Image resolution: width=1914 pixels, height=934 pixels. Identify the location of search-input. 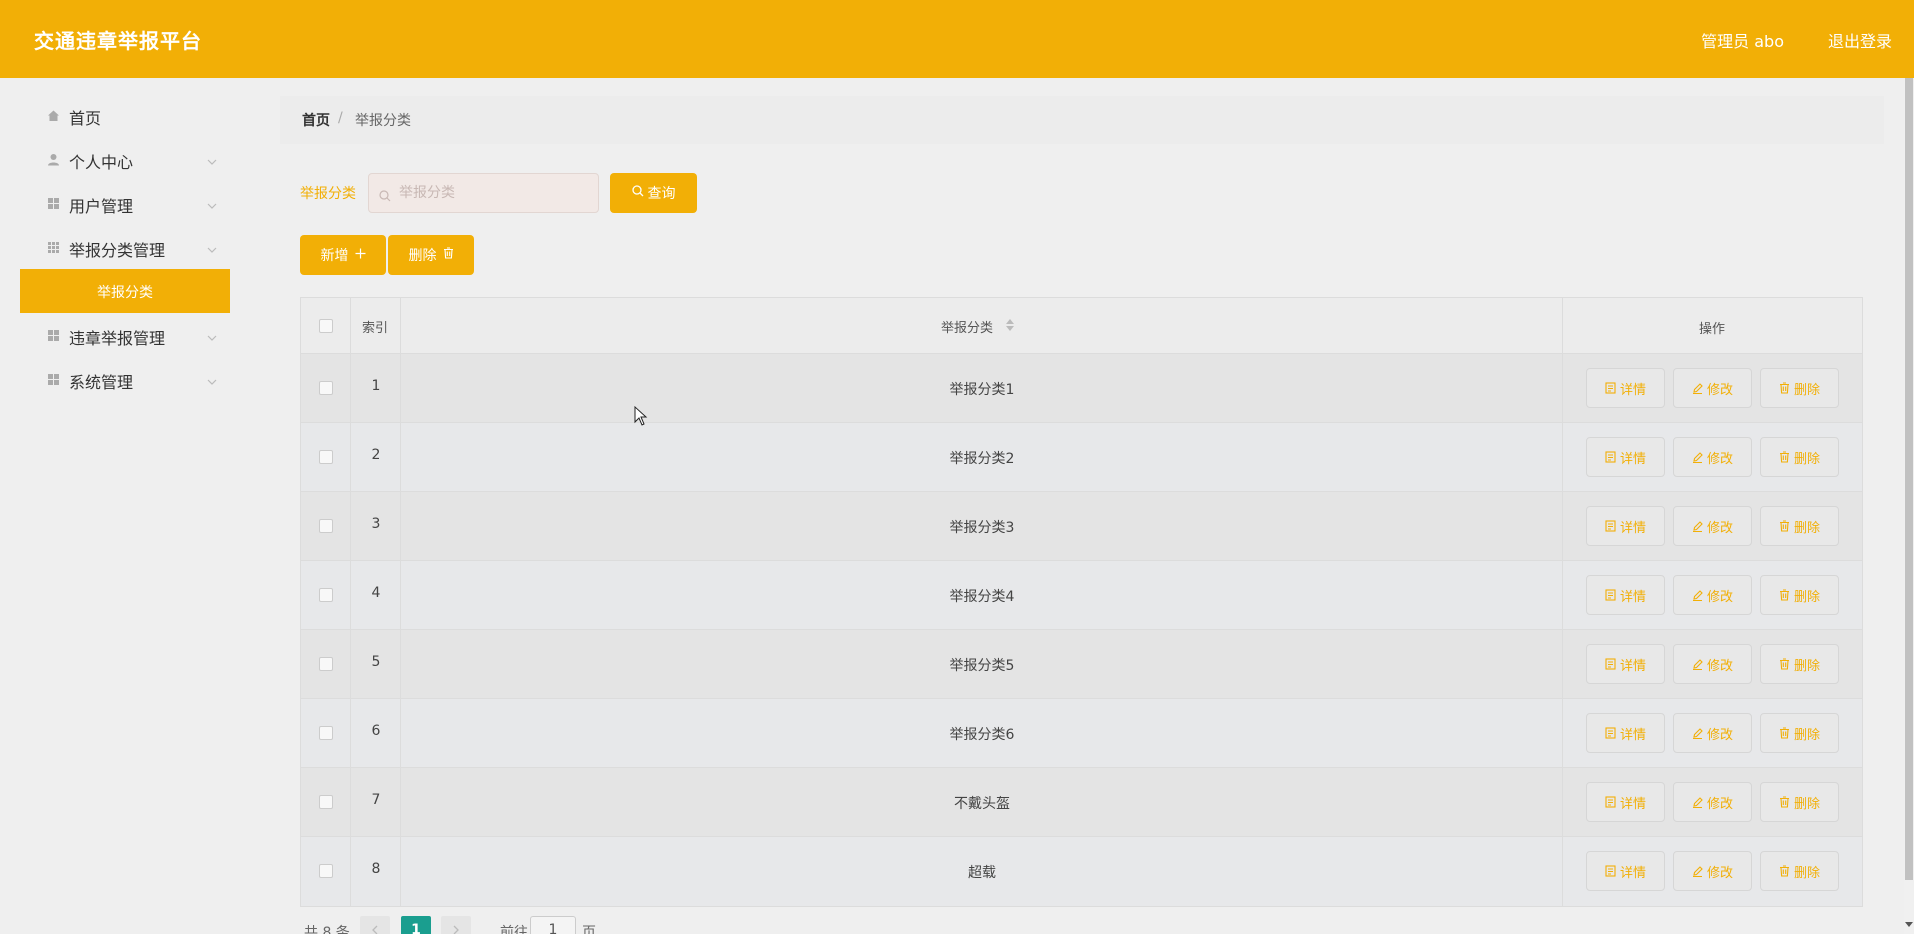
(494, 193).